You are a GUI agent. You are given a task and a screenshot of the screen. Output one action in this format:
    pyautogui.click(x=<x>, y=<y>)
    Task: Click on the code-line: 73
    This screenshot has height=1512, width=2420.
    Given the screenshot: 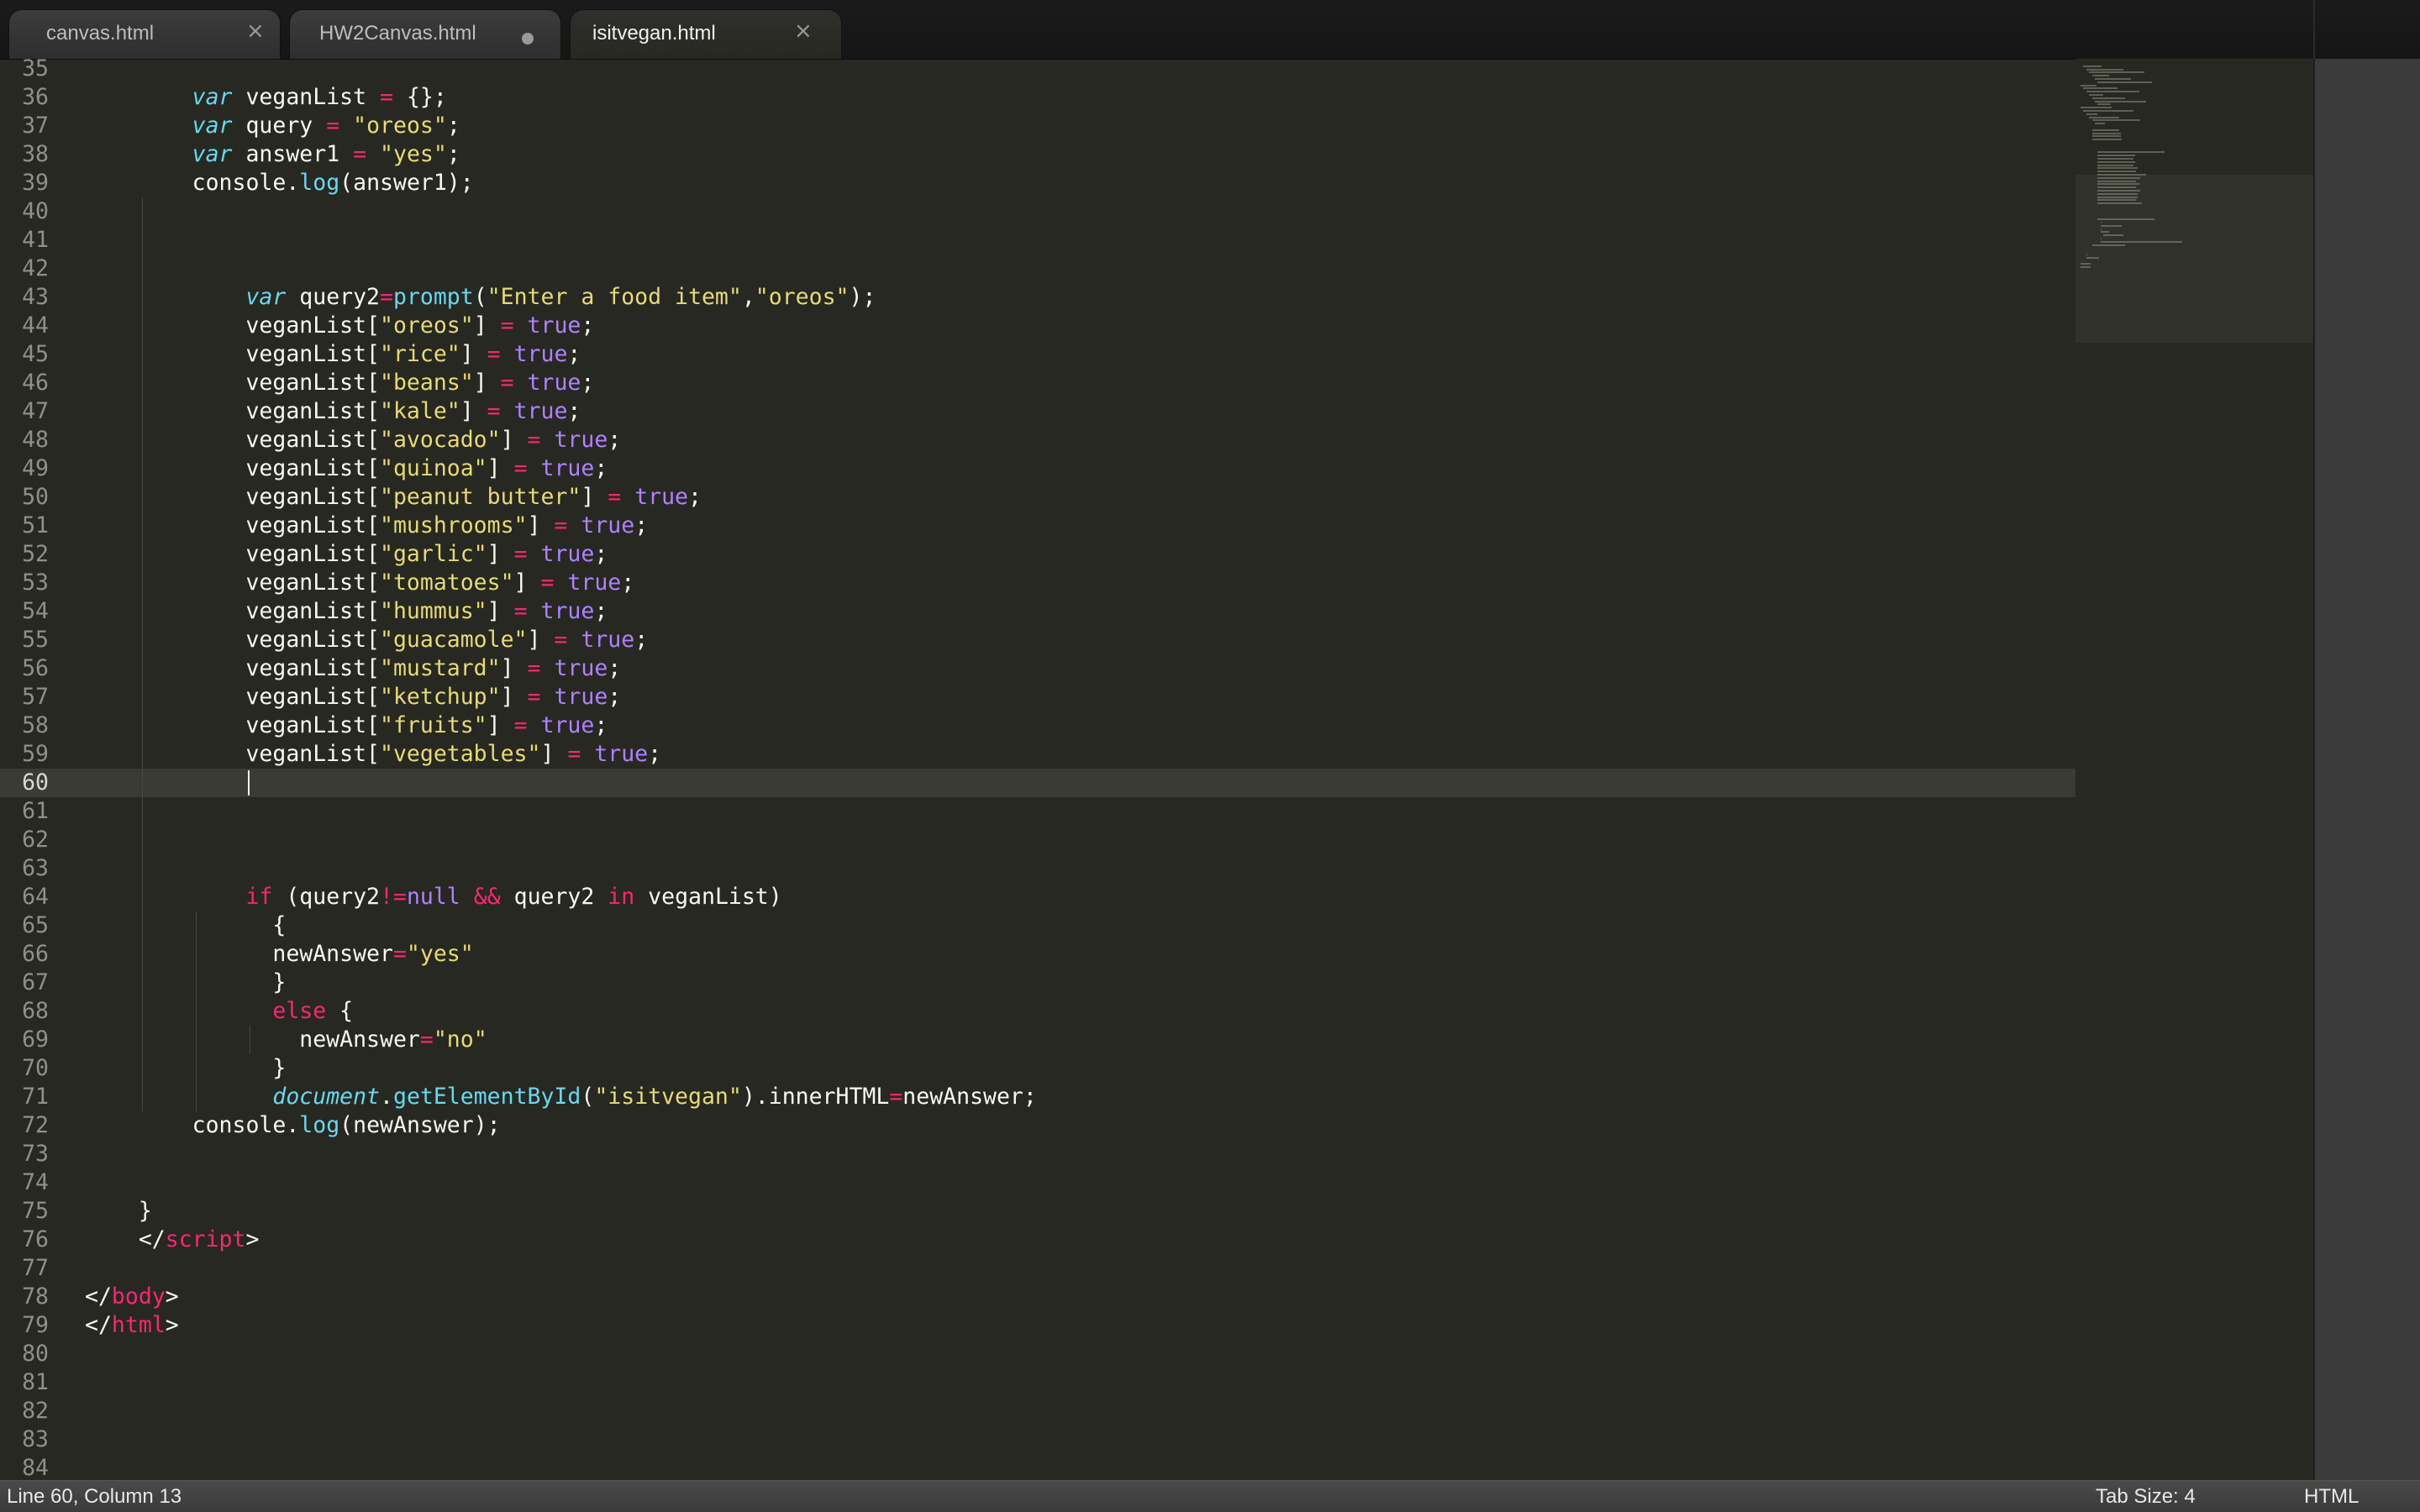 What is the action you would take?
    pyautogui.click(x=1037, y=1154)
    